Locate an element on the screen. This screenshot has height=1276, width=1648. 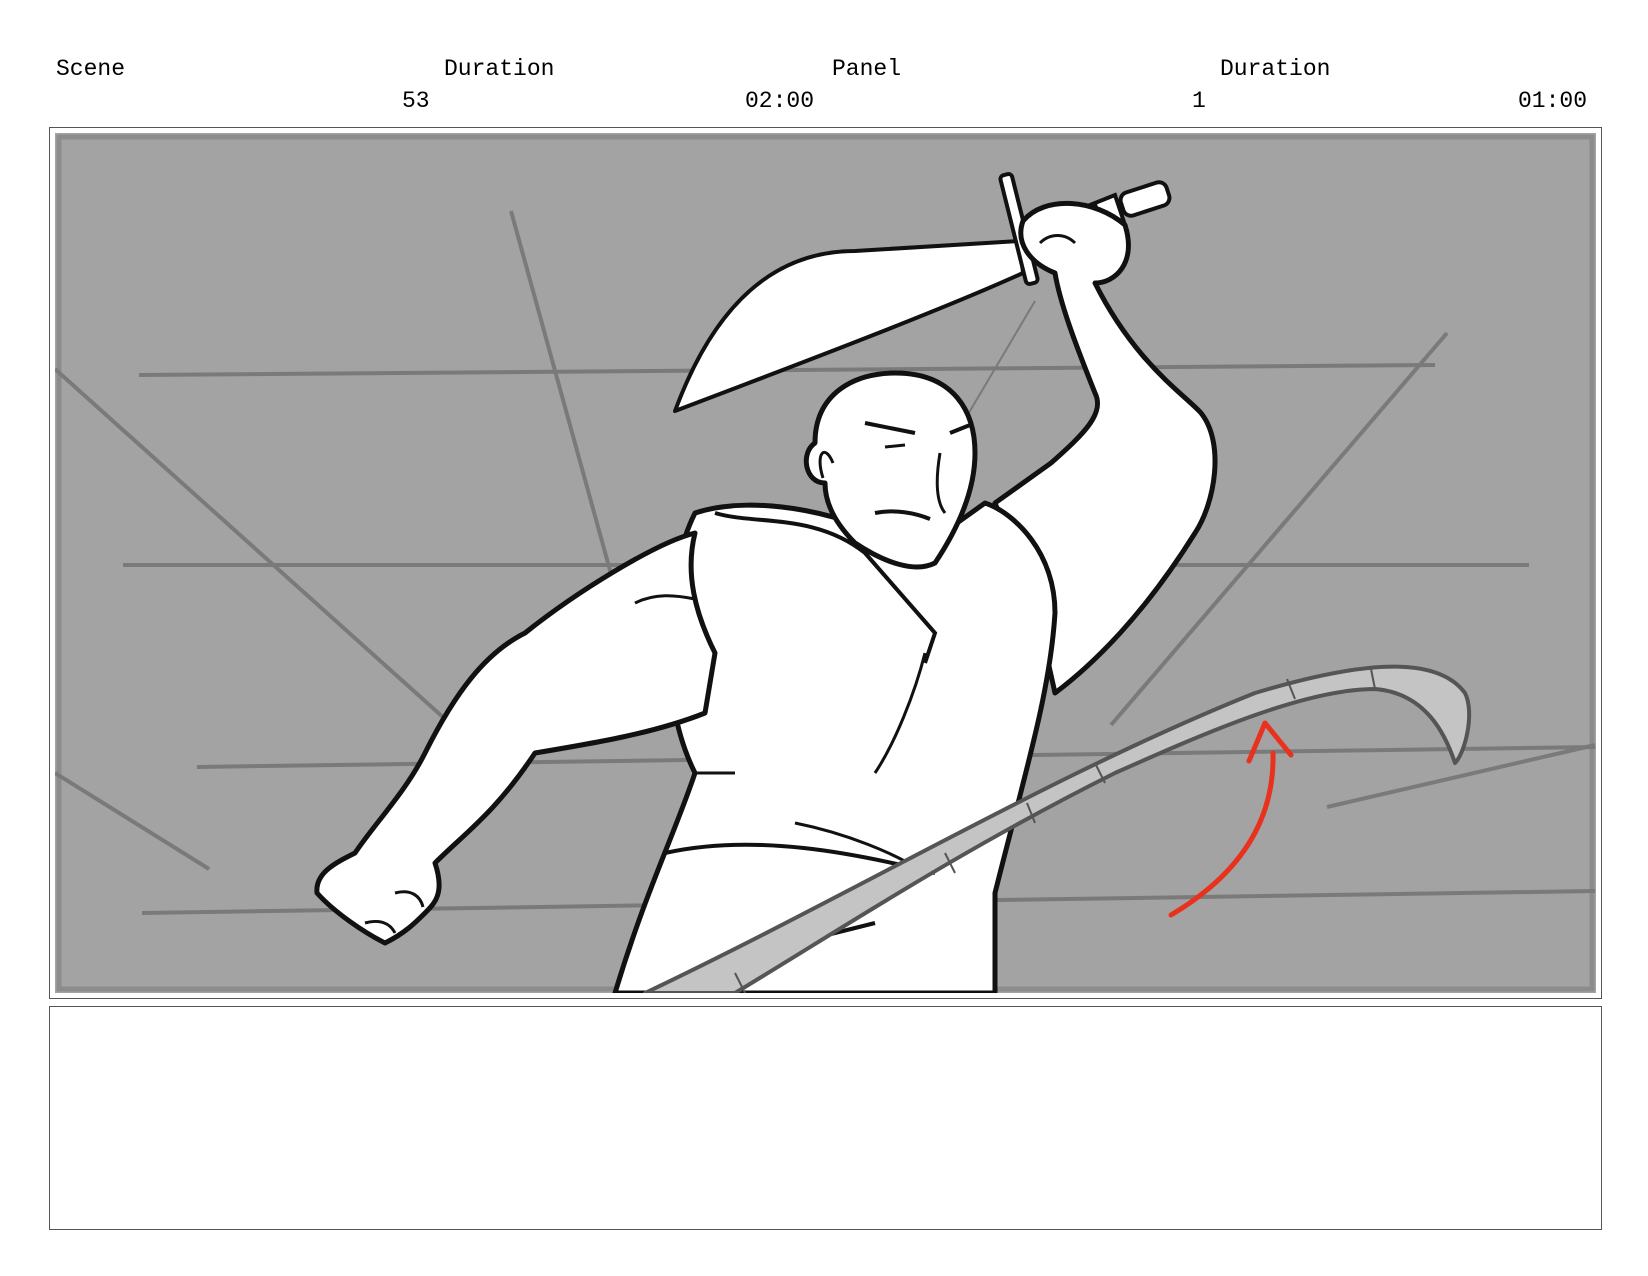
eye is located at coordinates (895, 446).